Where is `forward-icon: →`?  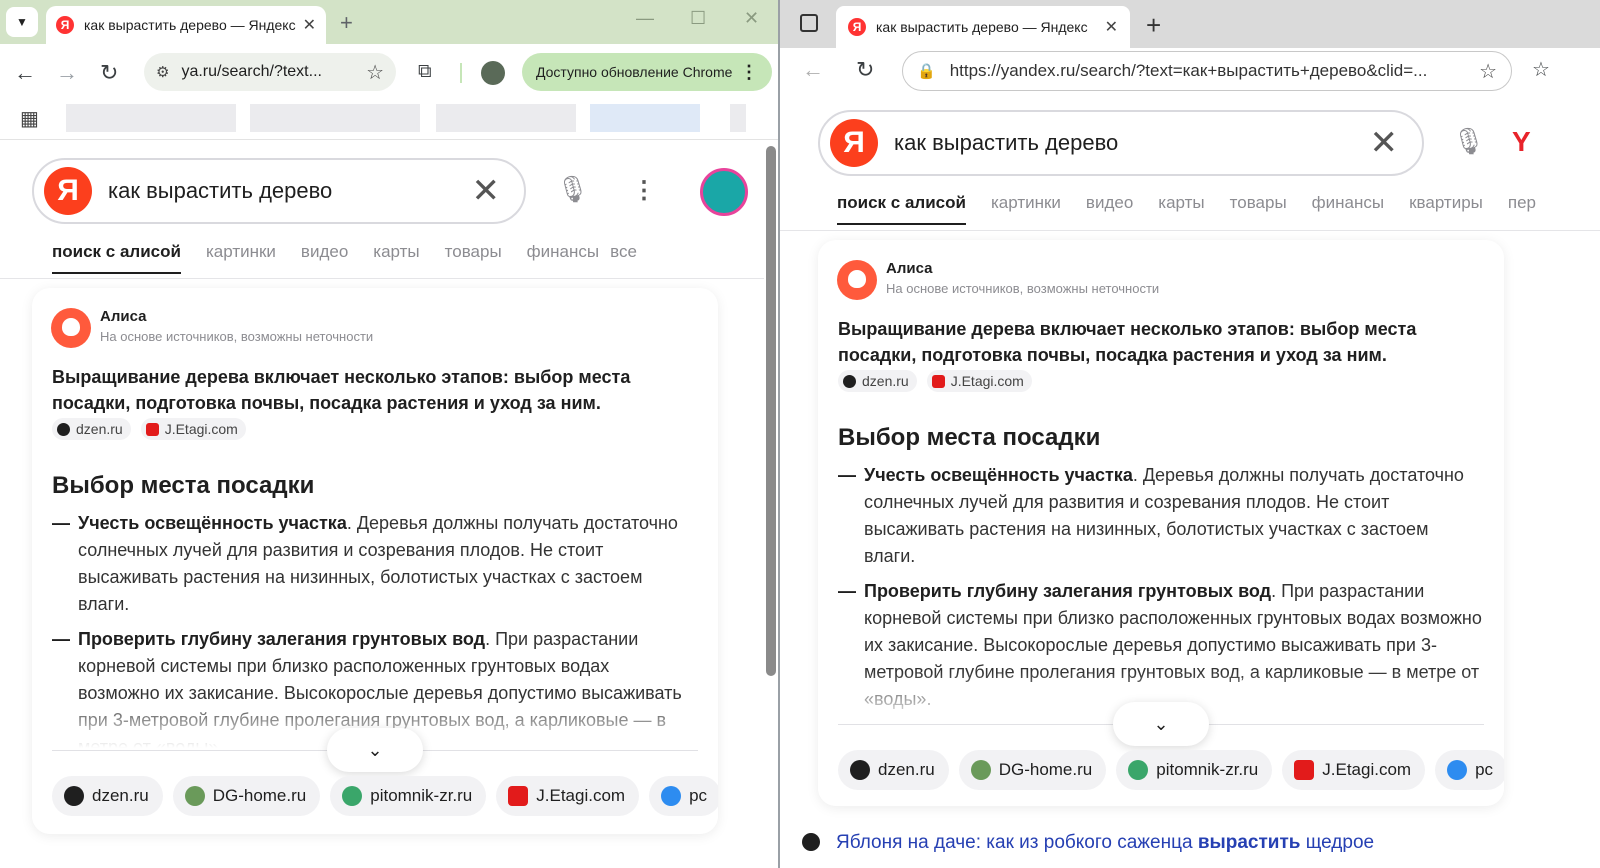
forward-icon: → is located at coordinates (67, 73).